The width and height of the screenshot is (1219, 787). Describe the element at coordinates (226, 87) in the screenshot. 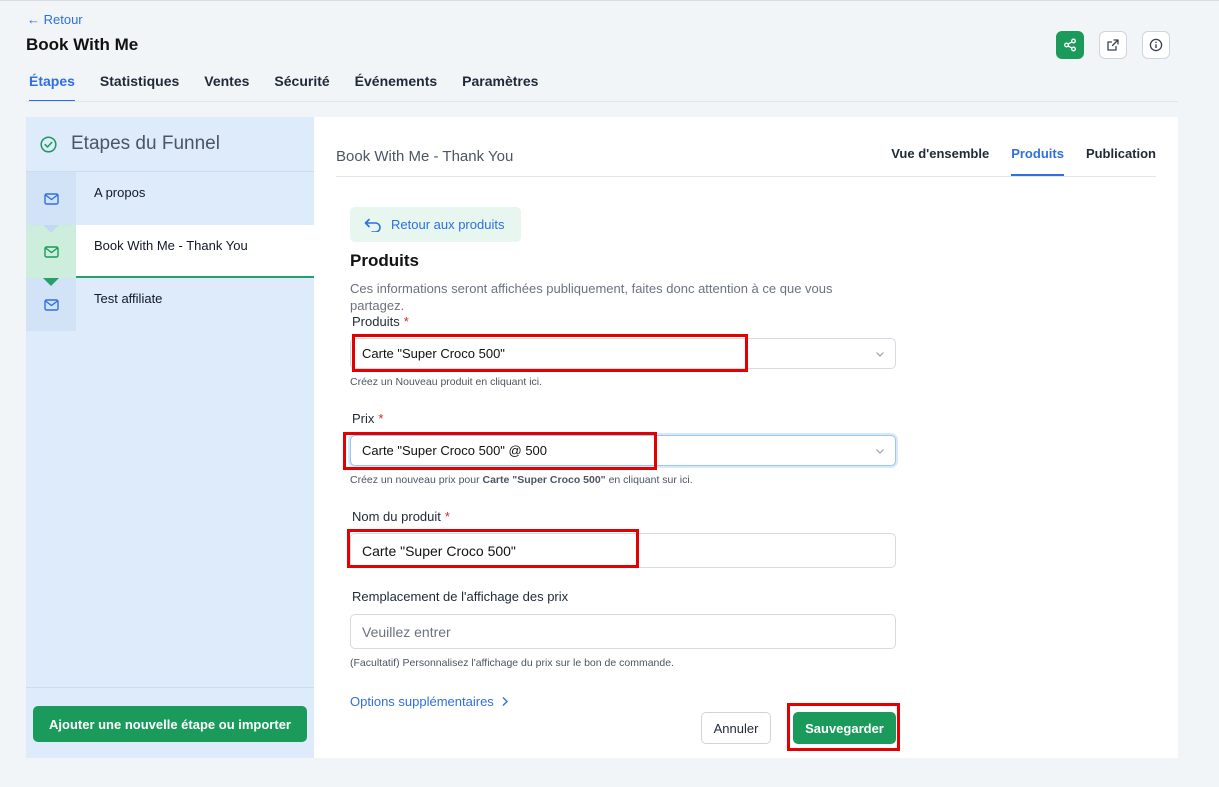

I see `nav-tab-ventes: Ventes` at that location.